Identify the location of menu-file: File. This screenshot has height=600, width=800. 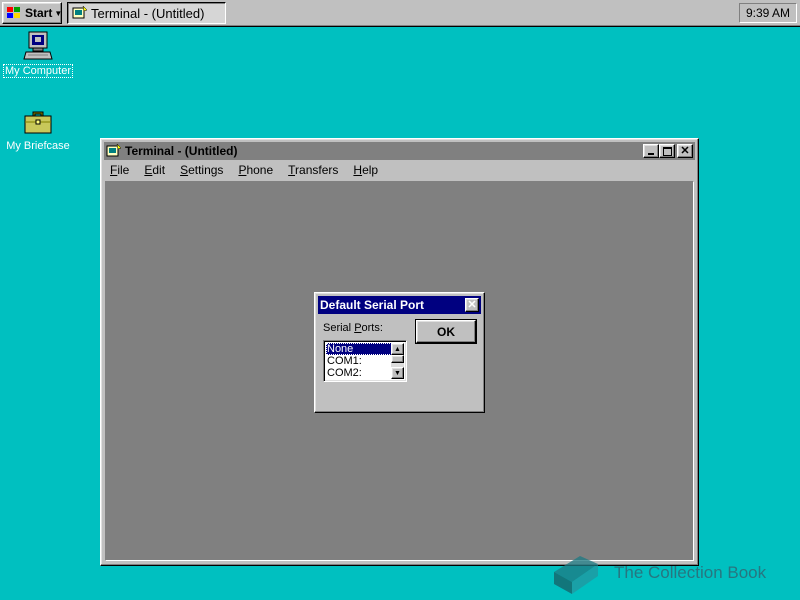
(119, 170).